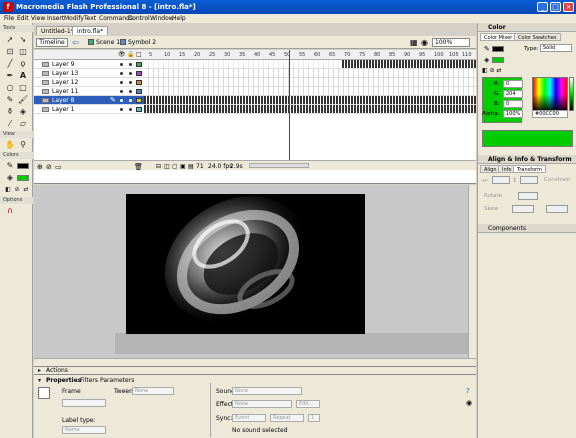 This screenshot has width=576, height=438. Describe the element at coordinates (493, 196) in the screenshot. I see `rotate-label: Rotate` at that location.